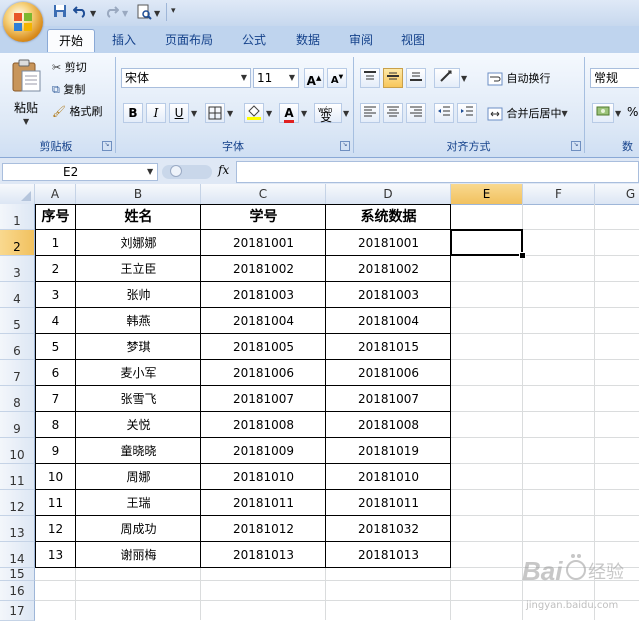 Image resolution: width=639 pixels, height=621 pixels. What do you see at coordinates (17, 295) in the screenshot?
I see `row-header-4: 4` at bounding box center [17, 295].